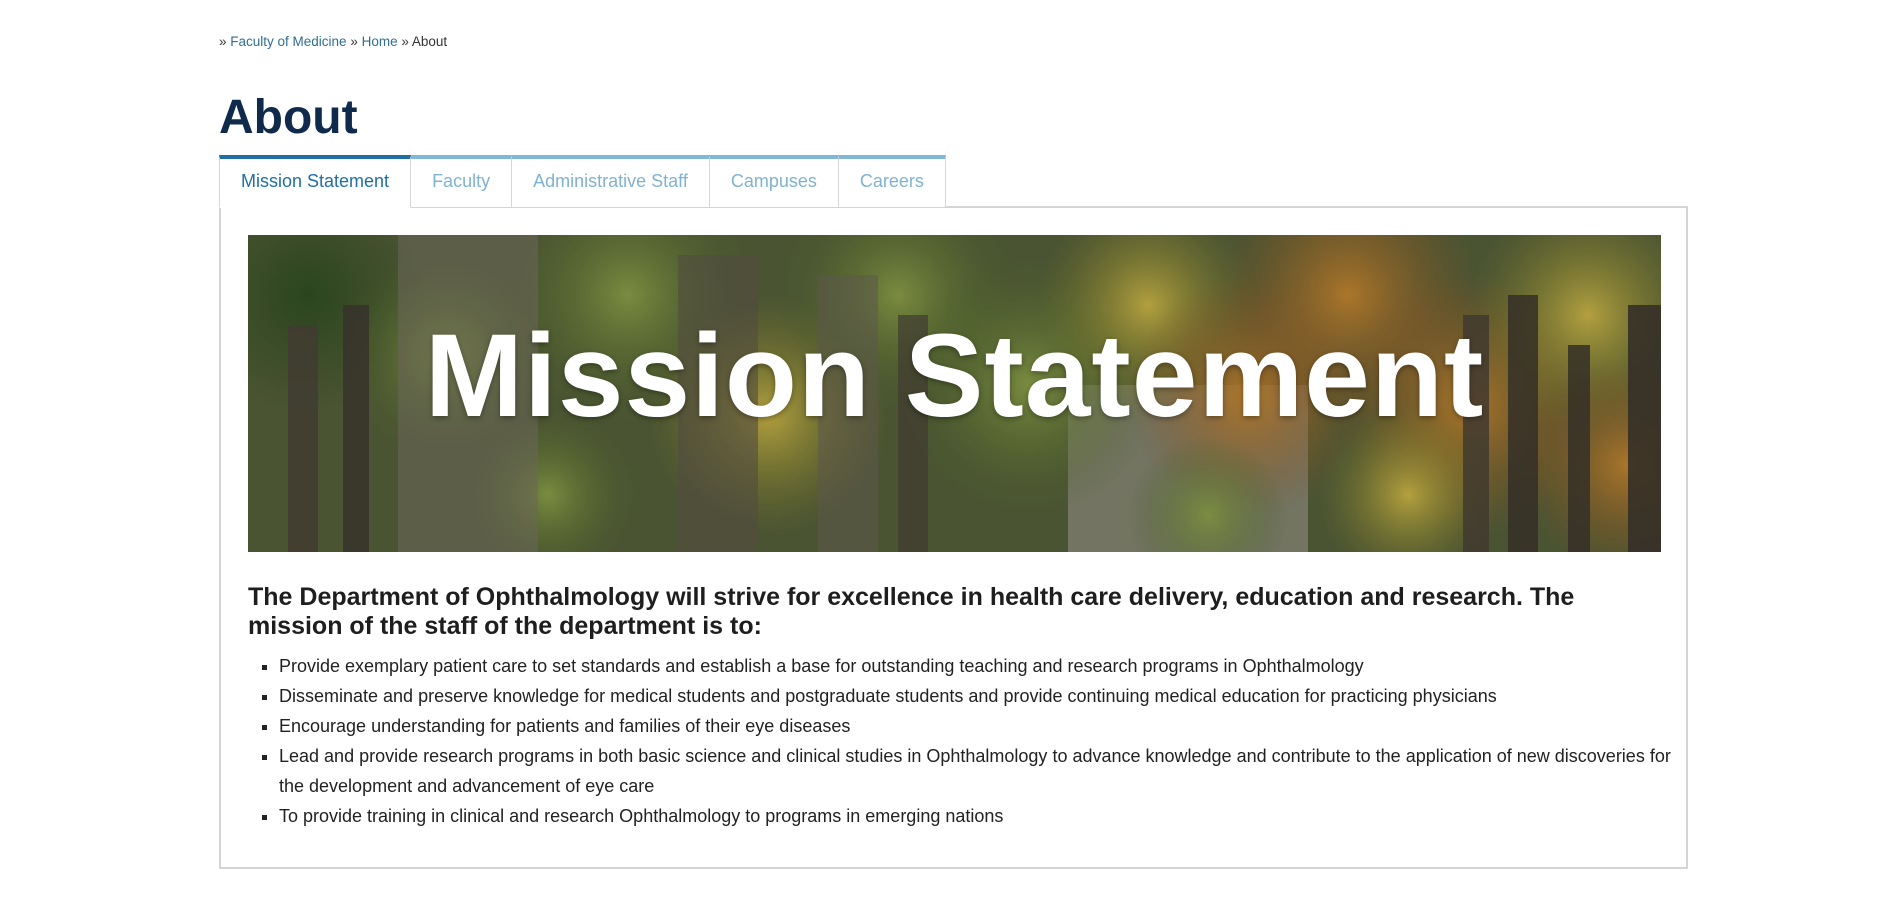  I want to click on tab-administrative-staff: Administrative Staff, so click(611, 181).